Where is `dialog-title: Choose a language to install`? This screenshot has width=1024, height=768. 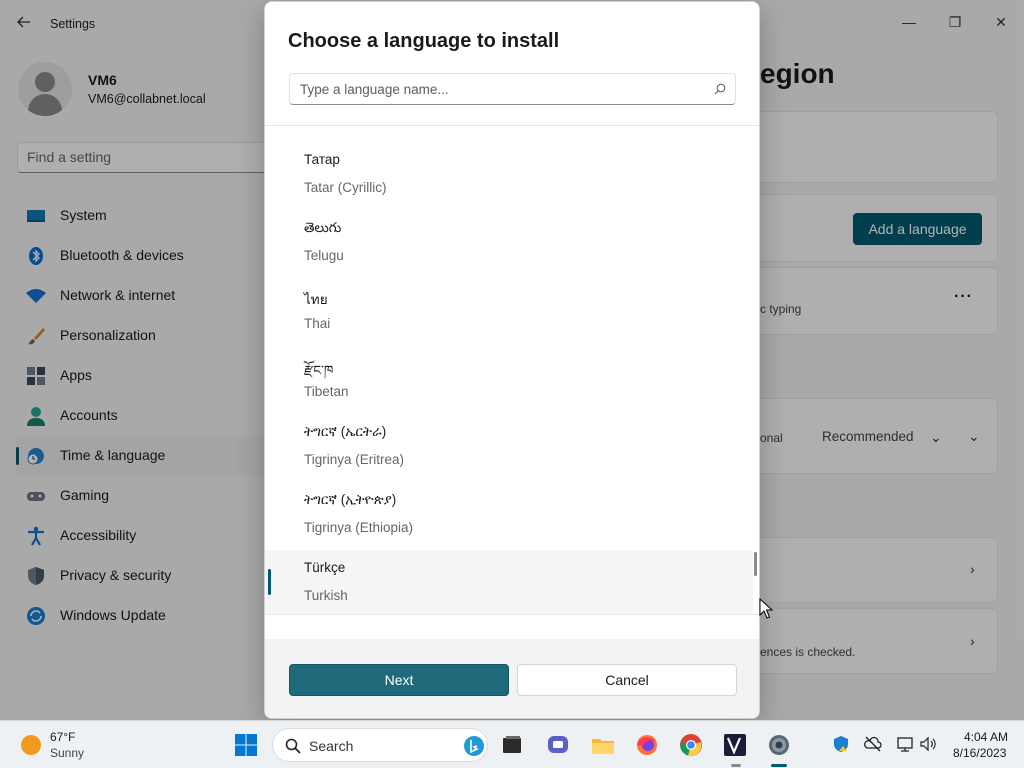 dialog-title: Choose a language to install is located at coordinates (424, 41).